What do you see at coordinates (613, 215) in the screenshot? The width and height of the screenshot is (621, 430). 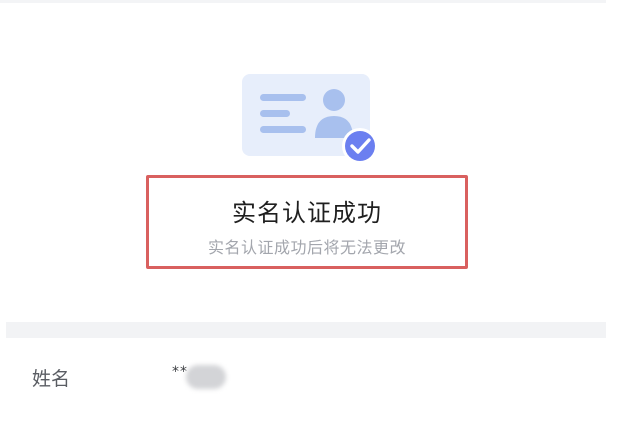 I see `right-edge` at bounding box center [613, 215].